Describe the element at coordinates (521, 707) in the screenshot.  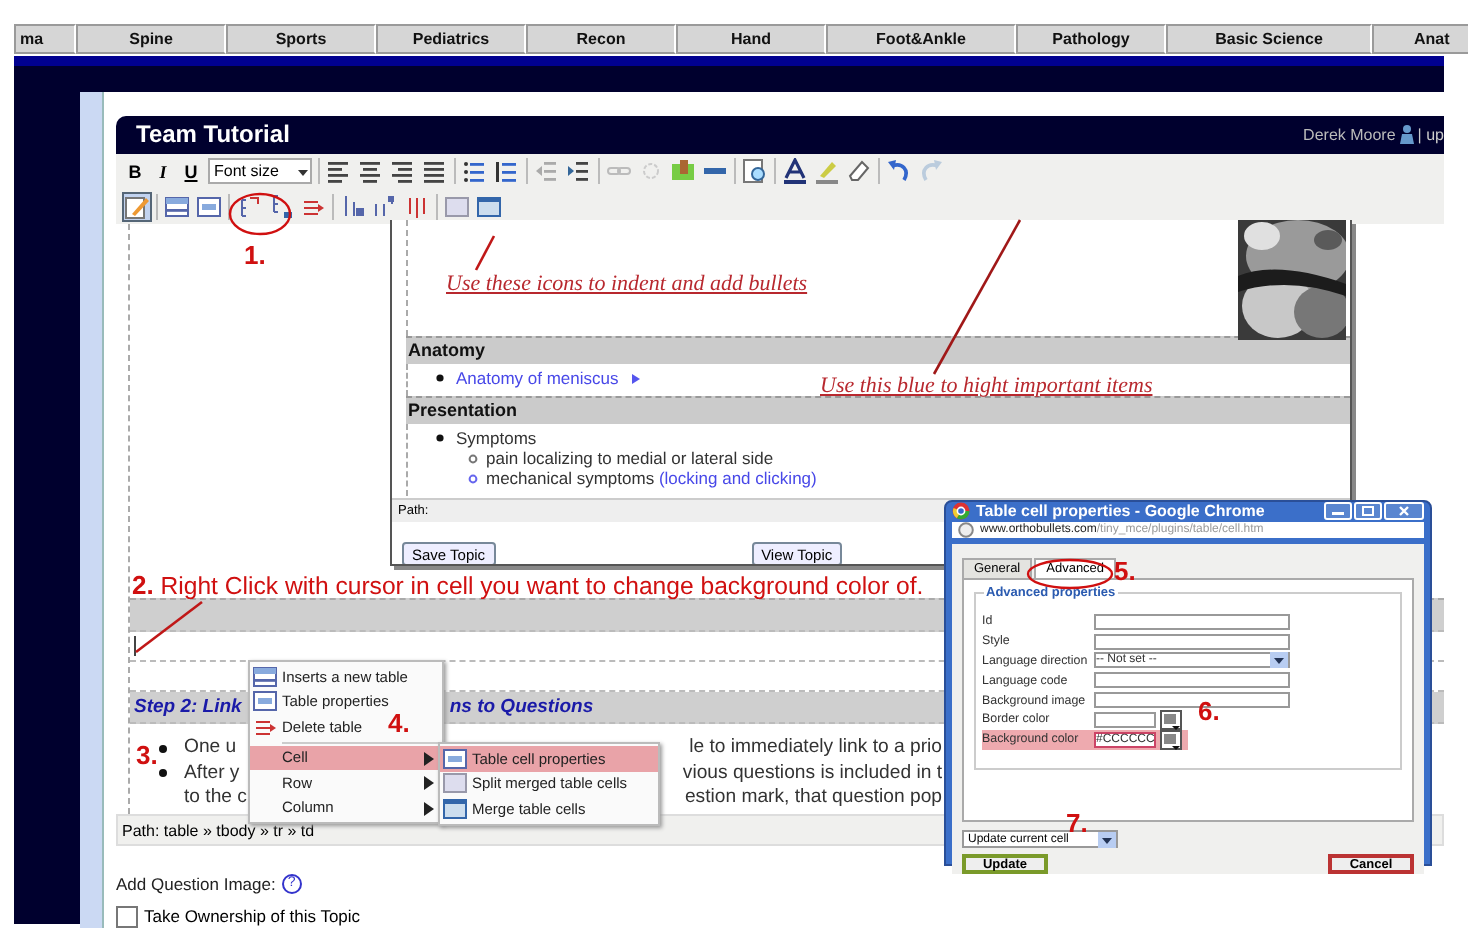
I see `heading-text: ns to Questions` at that location.